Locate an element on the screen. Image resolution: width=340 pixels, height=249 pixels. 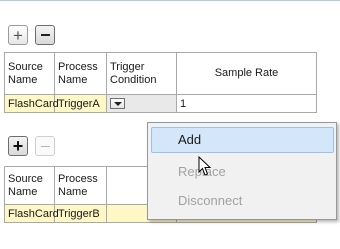
table-row: FlashCard TriggerA 1 is located at coordinates (160, 103).